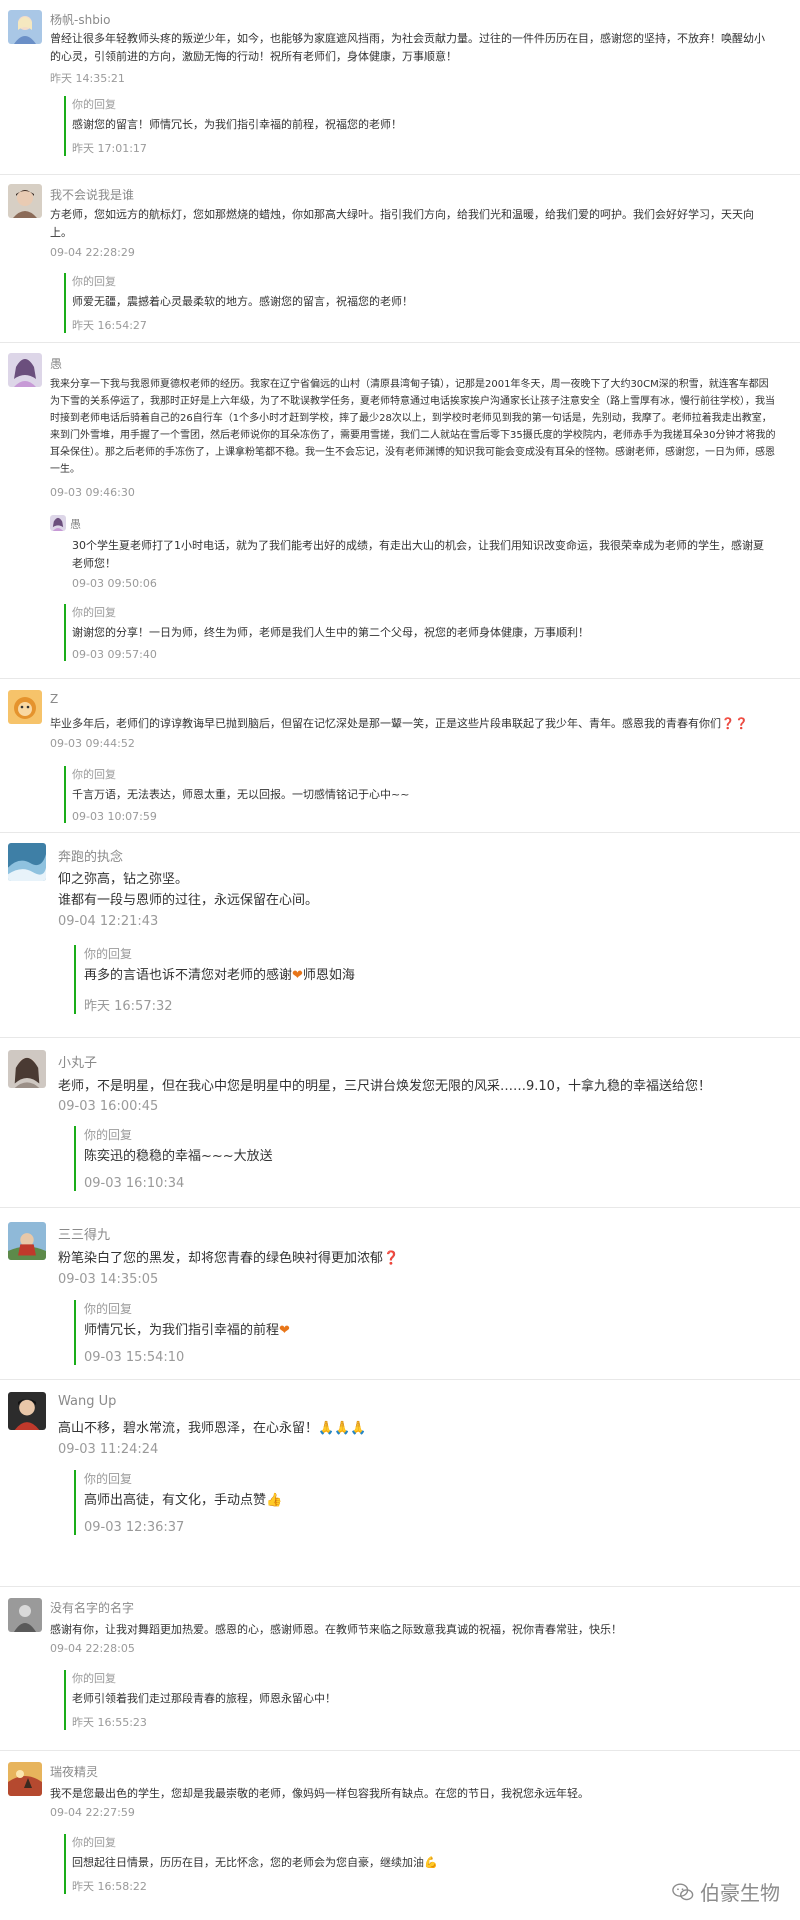  I want to click on reply-text: 高师出高徒，有文化，手动点赞👍, so click(429, 1501).